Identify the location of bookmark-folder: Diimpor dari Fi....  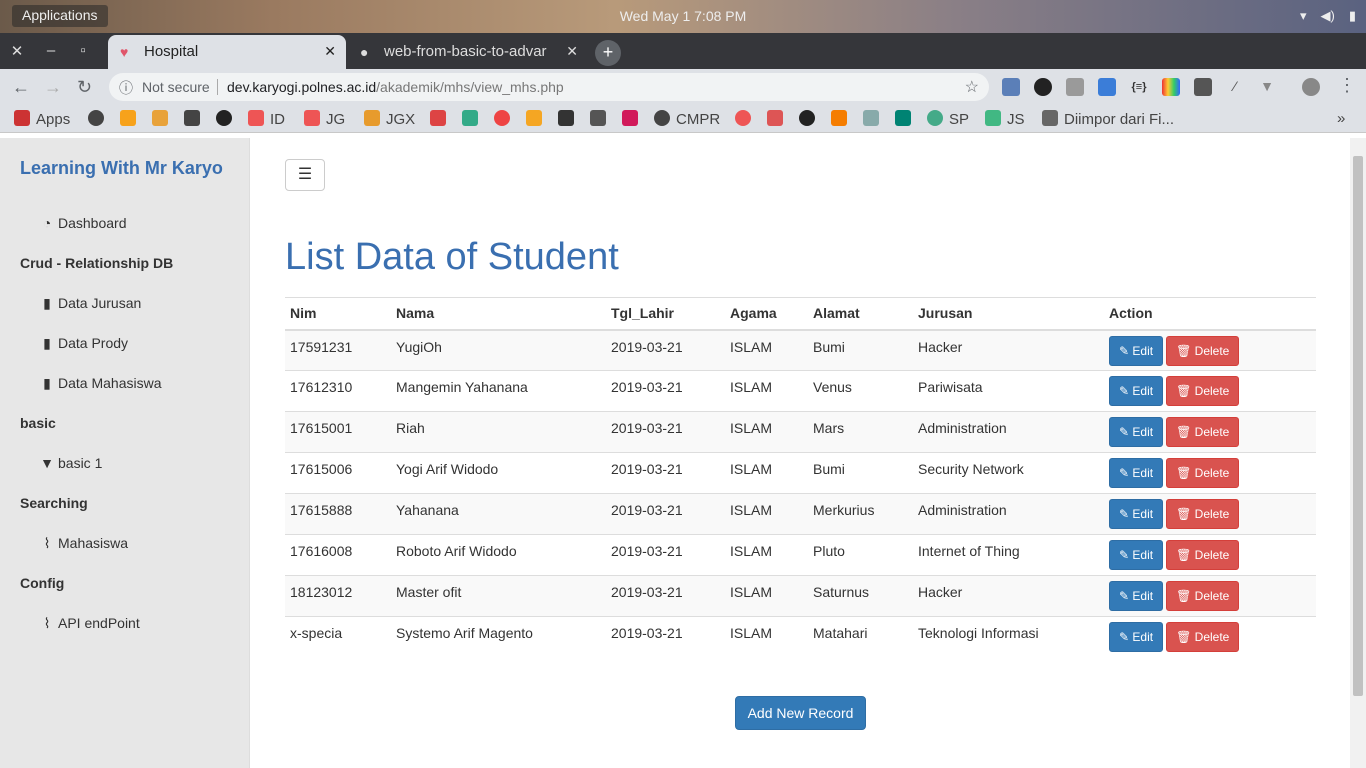
(1108, 119).